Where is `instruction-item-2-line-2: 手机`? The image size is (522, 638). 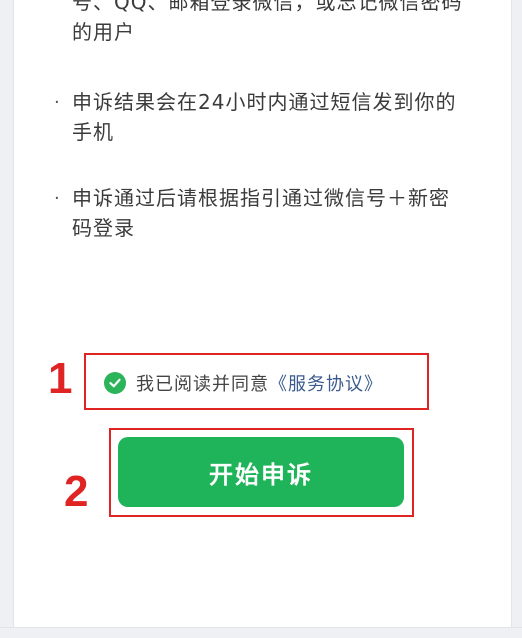
instruction-item-2-line-2: 手机 is located at coordinates (93, 132).